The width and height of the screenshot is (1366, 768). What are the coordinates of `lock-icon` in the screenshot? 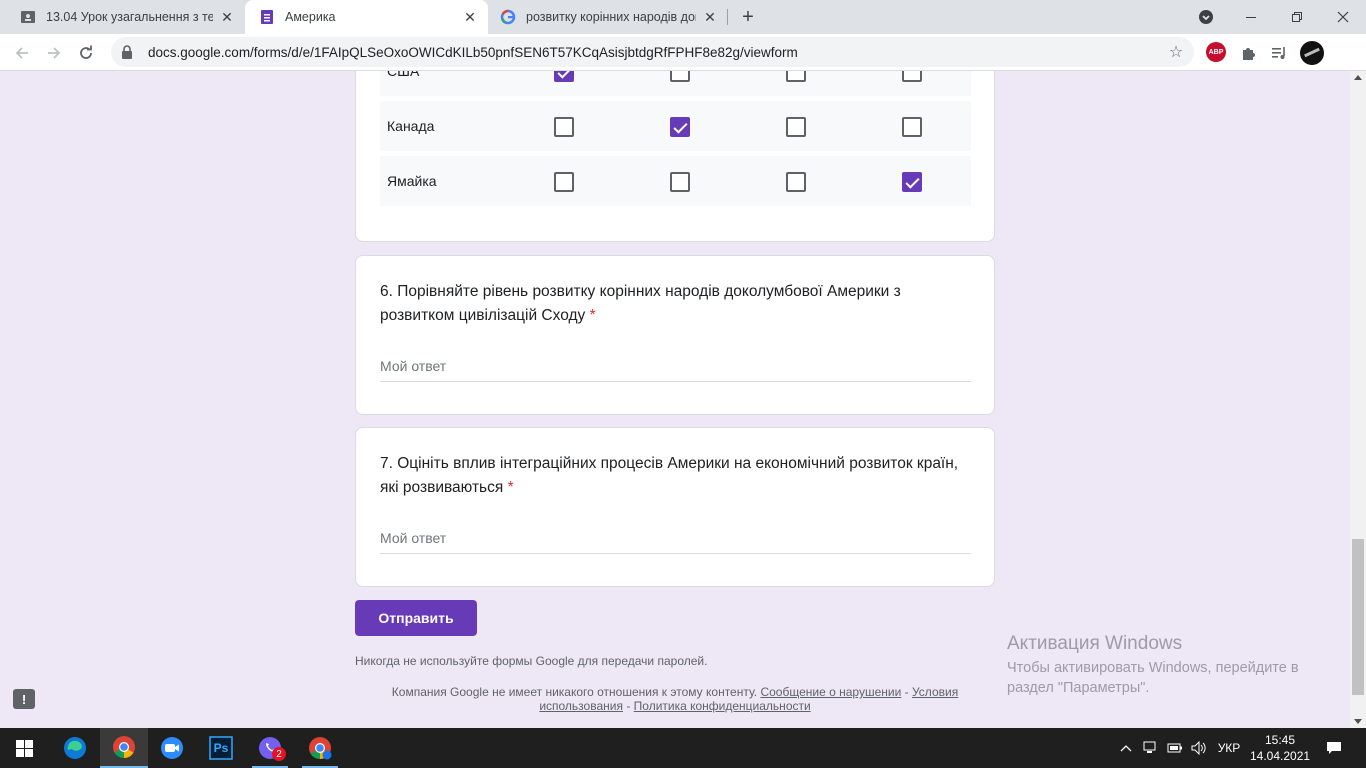 It's located at (128, 52).